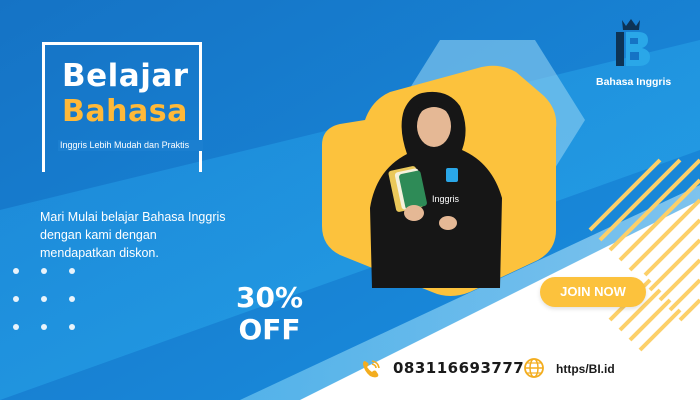  Describe the element at coordinates (633, 42) in the screenshot. I see `crown-bi-logo-icon` at that location.